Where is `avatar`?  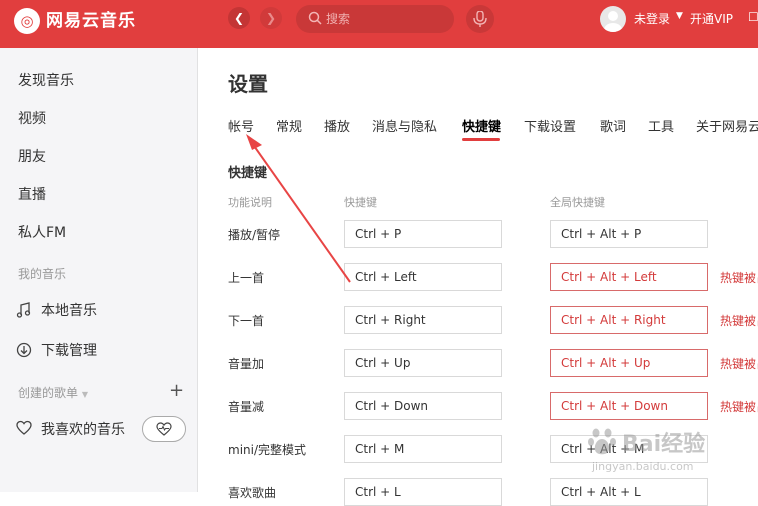 avatar is located at coordinates (613, 19).